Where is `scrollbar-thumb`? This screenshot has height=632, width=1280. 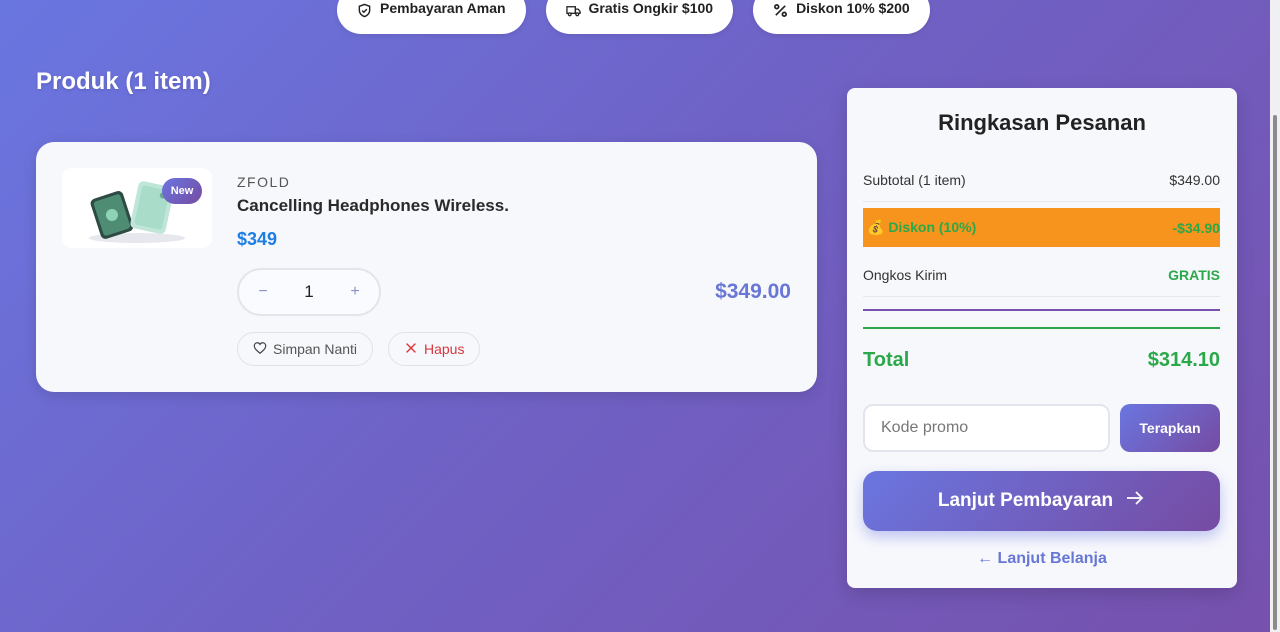 scrollbar-thumb is located at coordinates (1275, 372).